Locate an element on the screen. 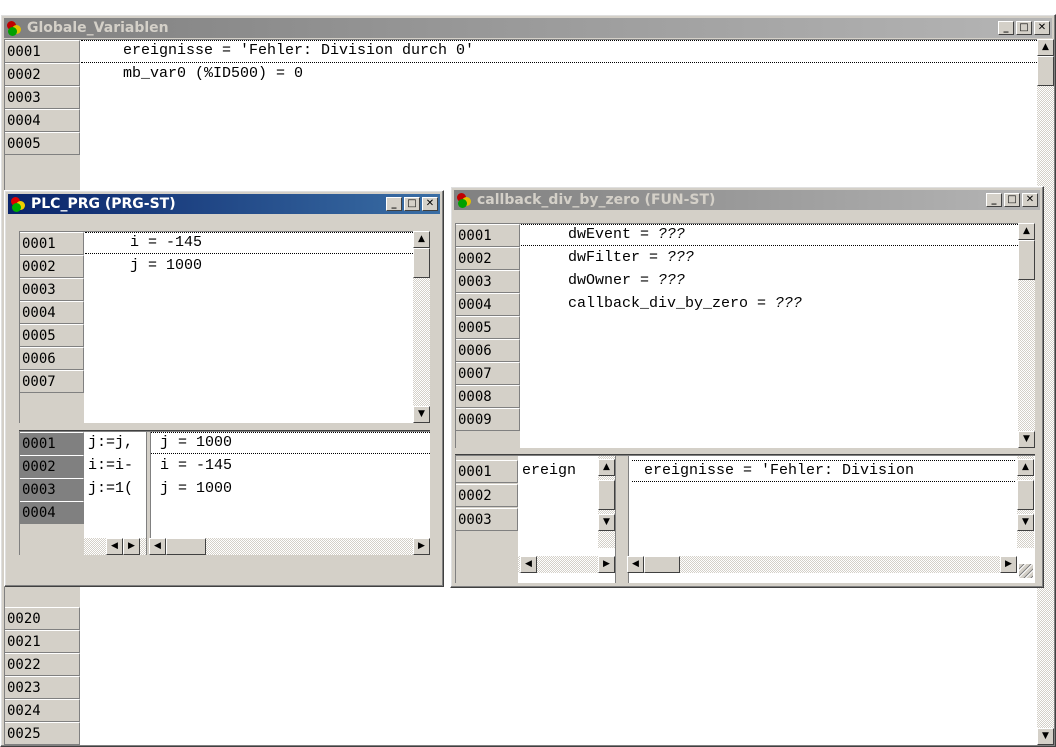  code-line: dwEvent = ??? is located at coordinates (626, 234).